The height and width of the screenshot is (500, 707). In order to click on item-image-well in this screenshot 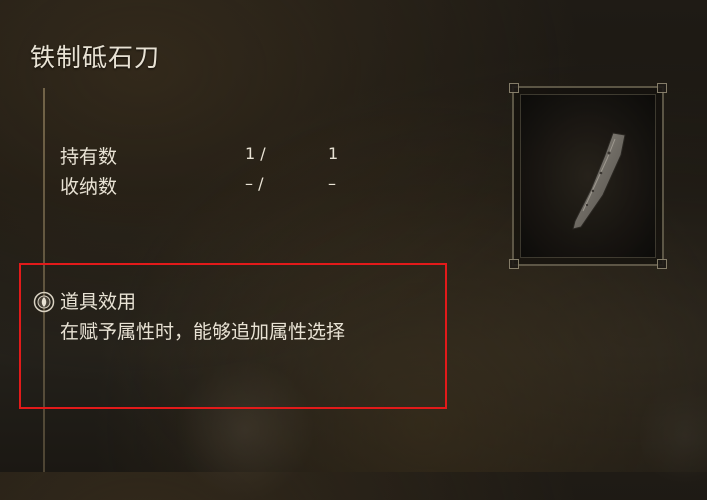, I will do `click(588, 176)`.